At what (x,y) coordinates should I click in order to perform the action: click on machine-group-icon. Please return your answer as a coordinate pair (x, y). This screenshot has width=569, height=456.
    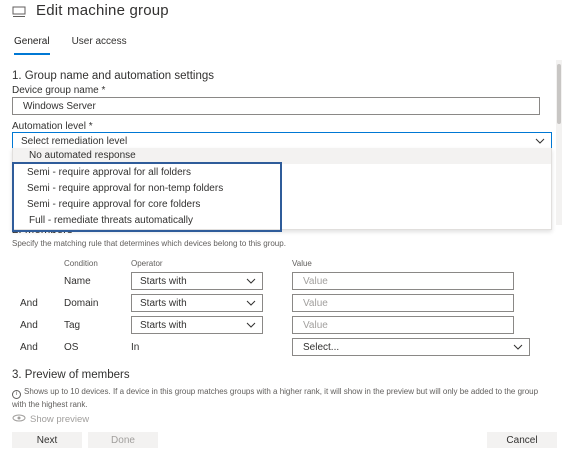
    Looking at the image, I should click on (19, 11).